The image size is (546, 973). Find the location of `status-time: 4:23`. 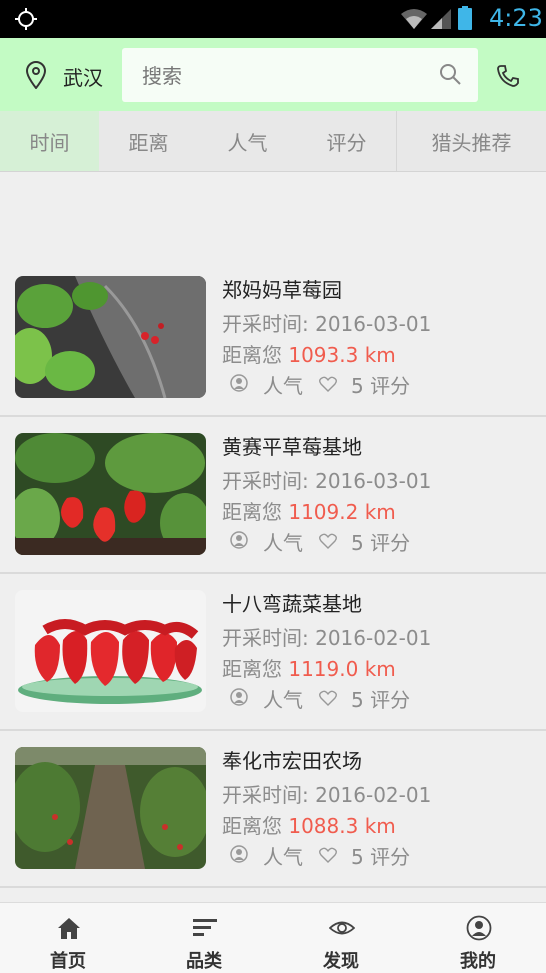

status-time: 4:23 is located at coordinates (516, 18).